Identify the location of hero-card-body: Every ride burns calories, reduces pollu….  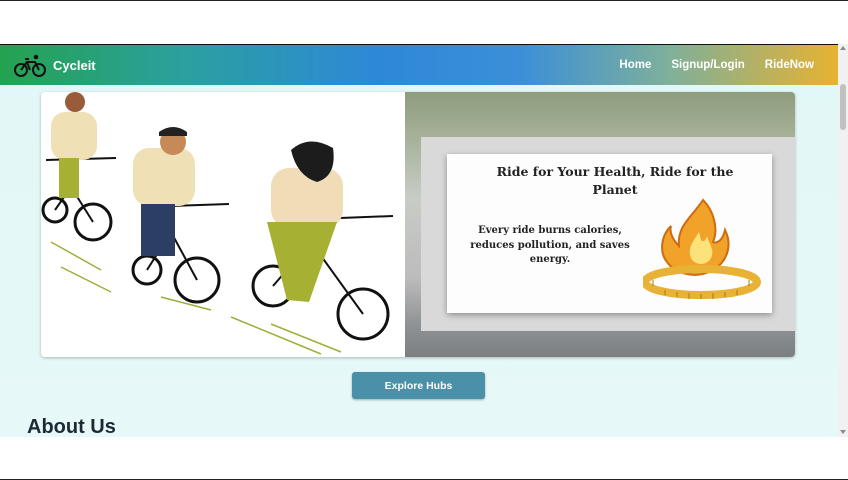
(550, 245).